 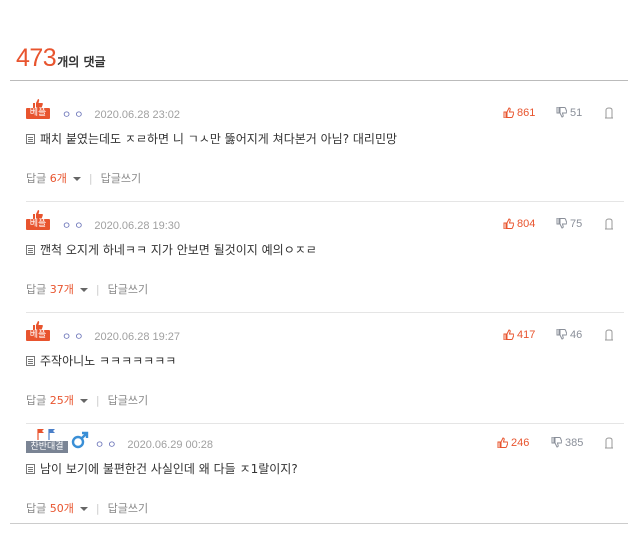 I want to click on comment-date: 2020.06.28 19:27, so click(x=137, y=337).